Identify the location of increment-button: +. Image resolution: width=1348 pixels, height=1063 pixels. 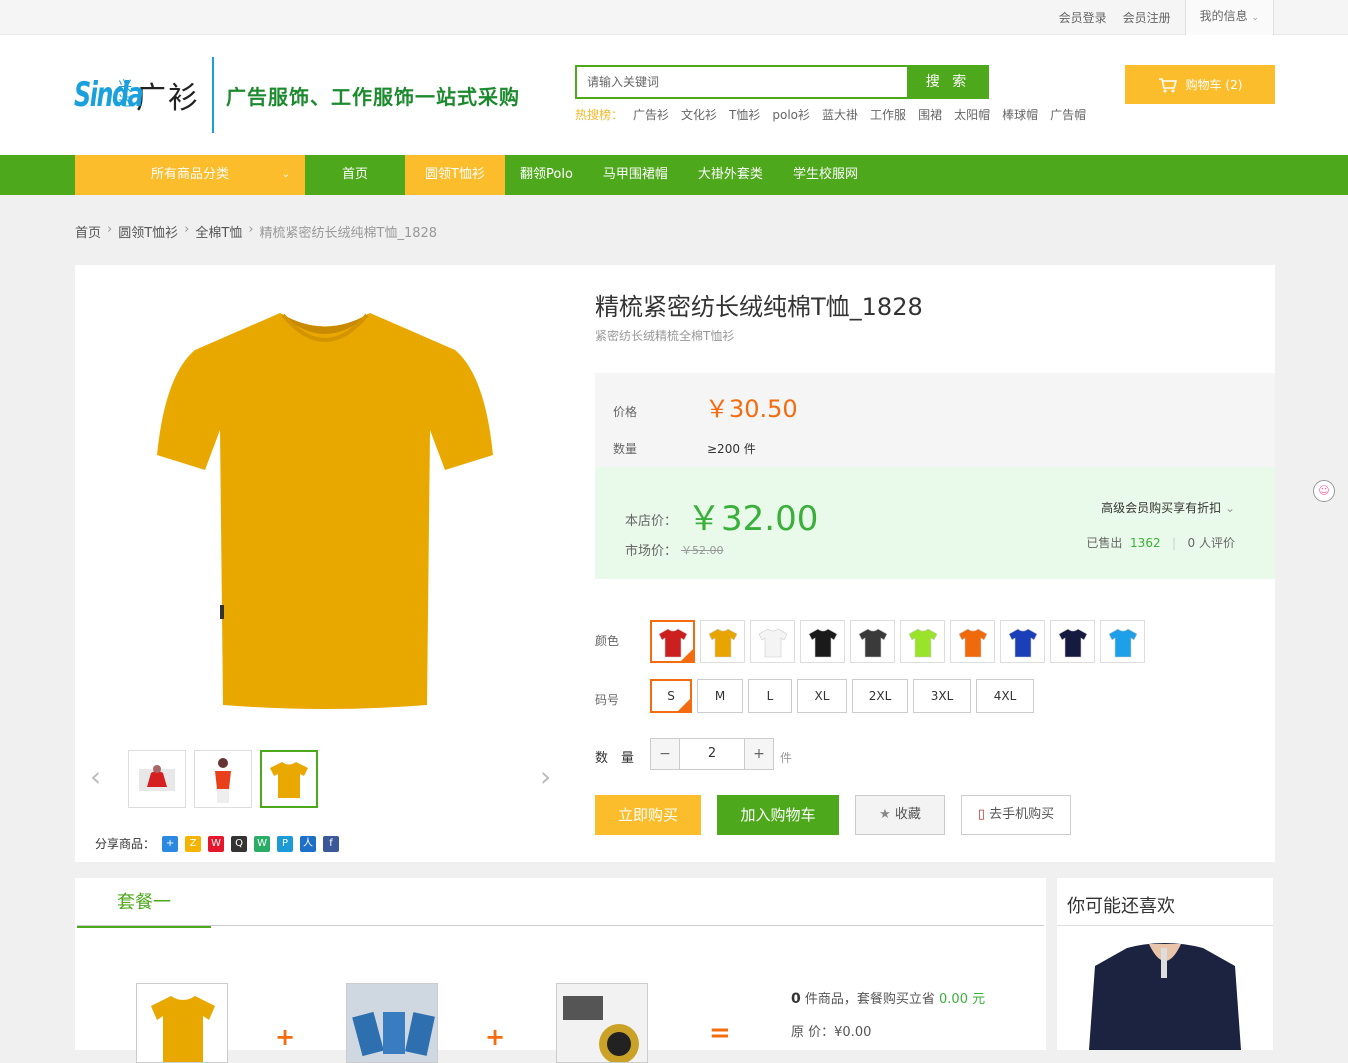
(759, 754).